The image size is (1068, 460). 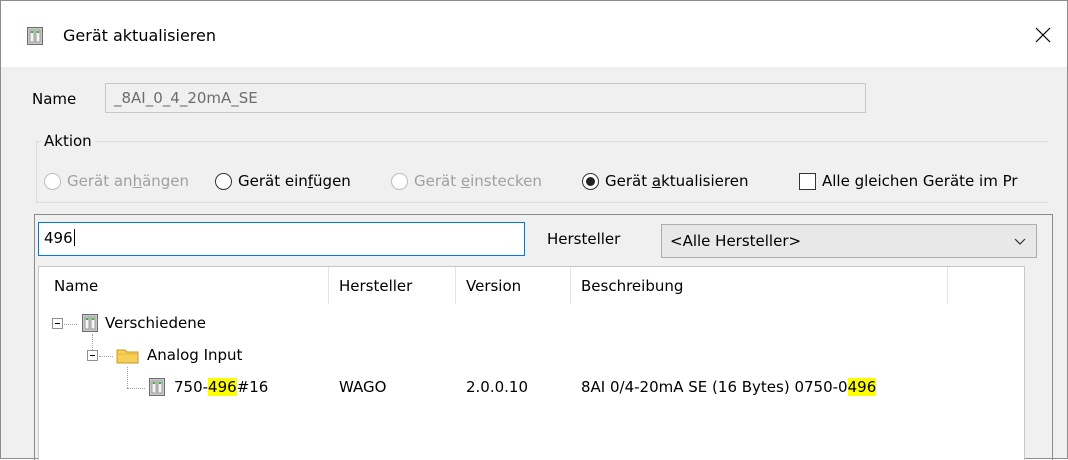 I want to click on device-version: 2.0.0.10, so click(x=497, y=387).